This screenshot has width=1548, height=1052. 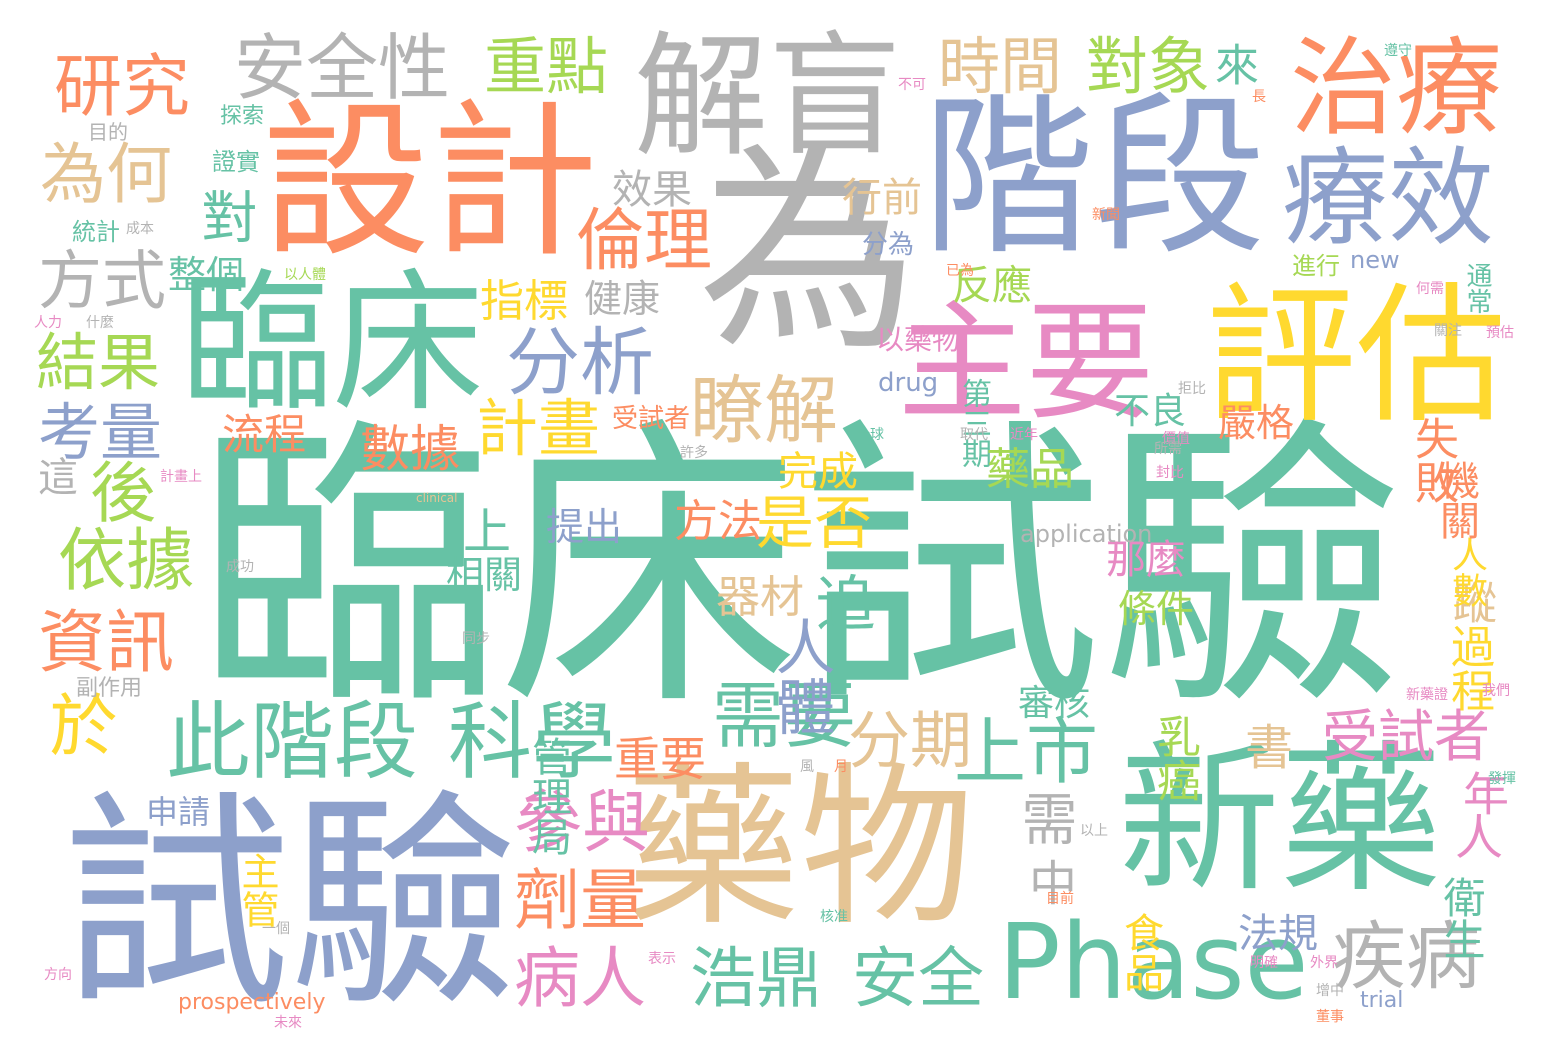 What do you see at coordinates (1330, 991) in the screenshot?
I see `word-董事: 增中` at bounding box center [1330, 991].